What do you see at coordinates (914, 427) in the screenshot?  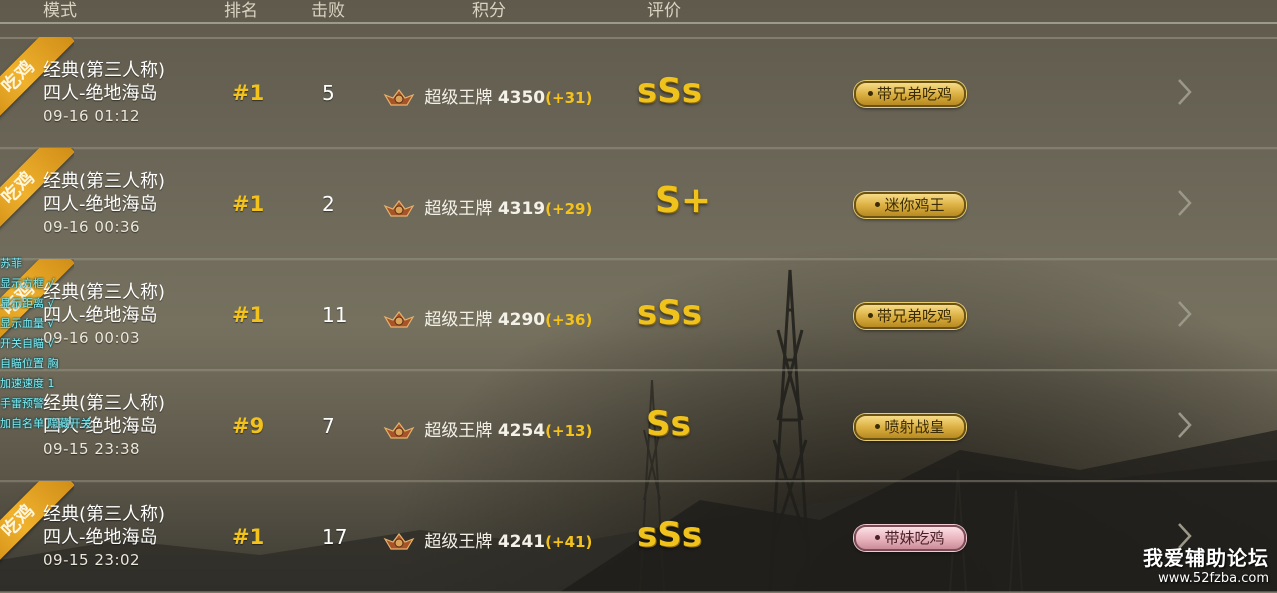 I see `title-tag-label: 喷射战皇` at bounding box center [914, 427].